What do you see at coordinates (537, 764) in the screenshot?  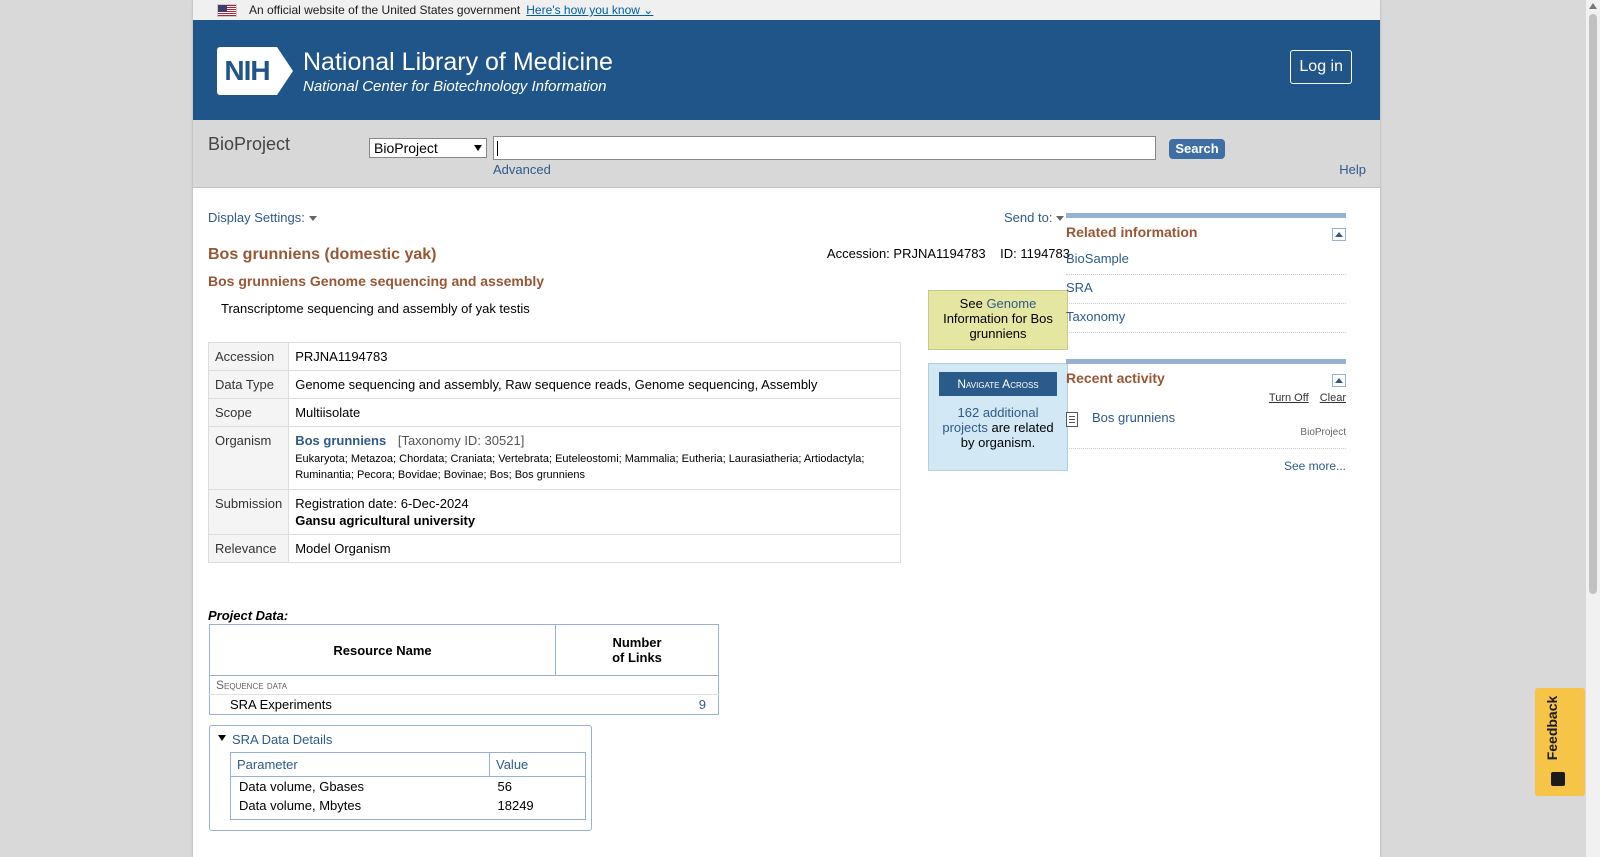 I see `value-header: Value` at bounding box center [537, 764].